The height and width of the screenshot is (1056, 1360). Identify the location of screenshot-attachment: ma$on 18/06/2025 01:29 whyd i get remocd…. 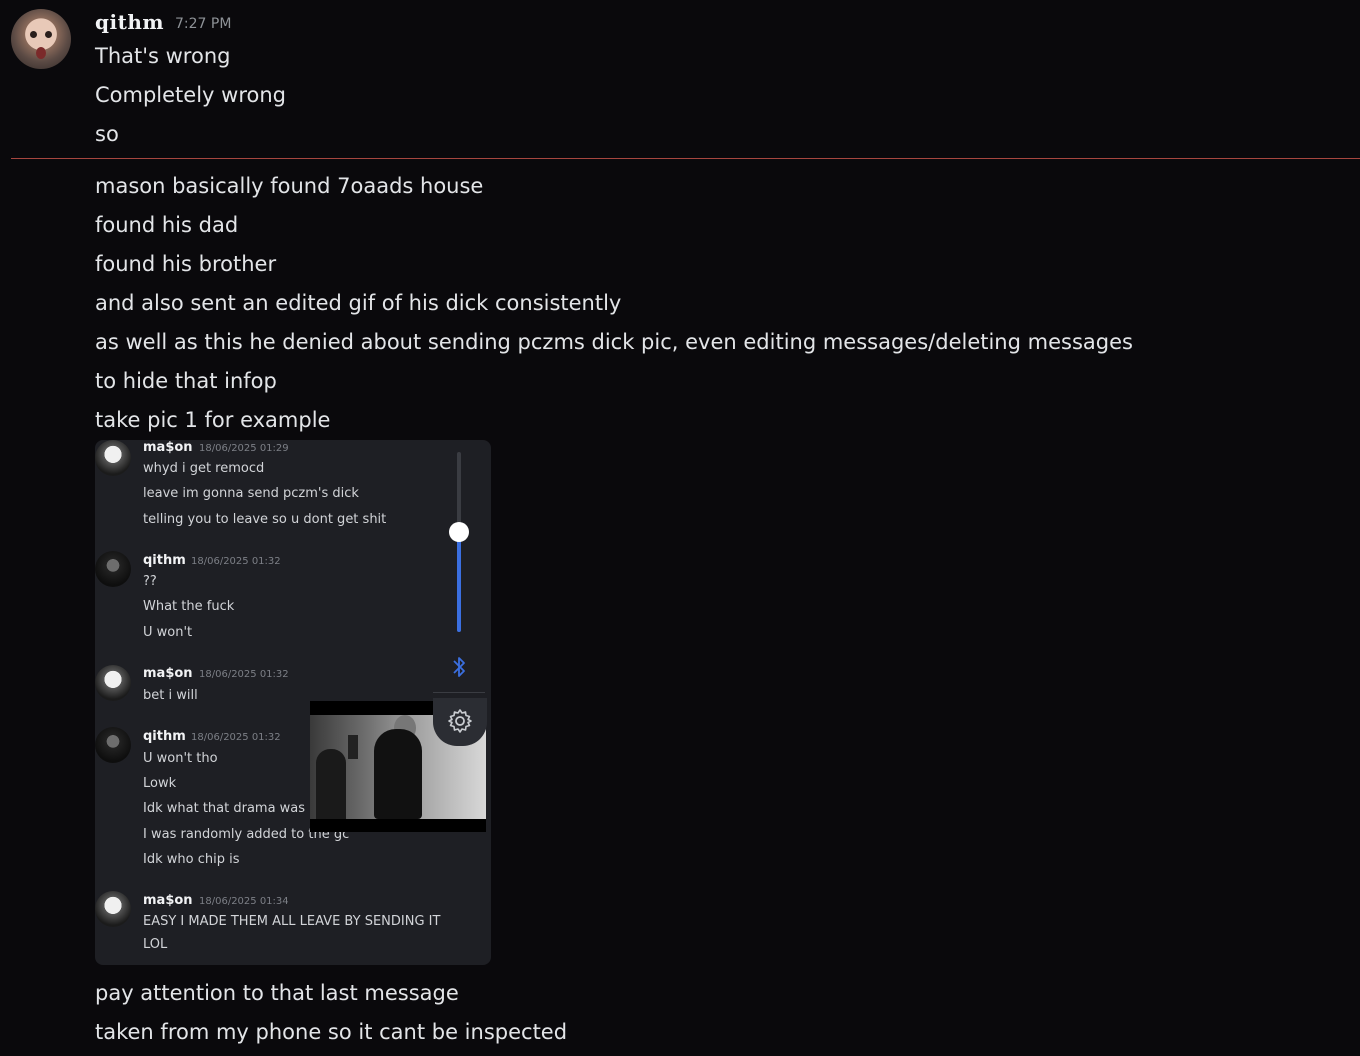
(293, 702).